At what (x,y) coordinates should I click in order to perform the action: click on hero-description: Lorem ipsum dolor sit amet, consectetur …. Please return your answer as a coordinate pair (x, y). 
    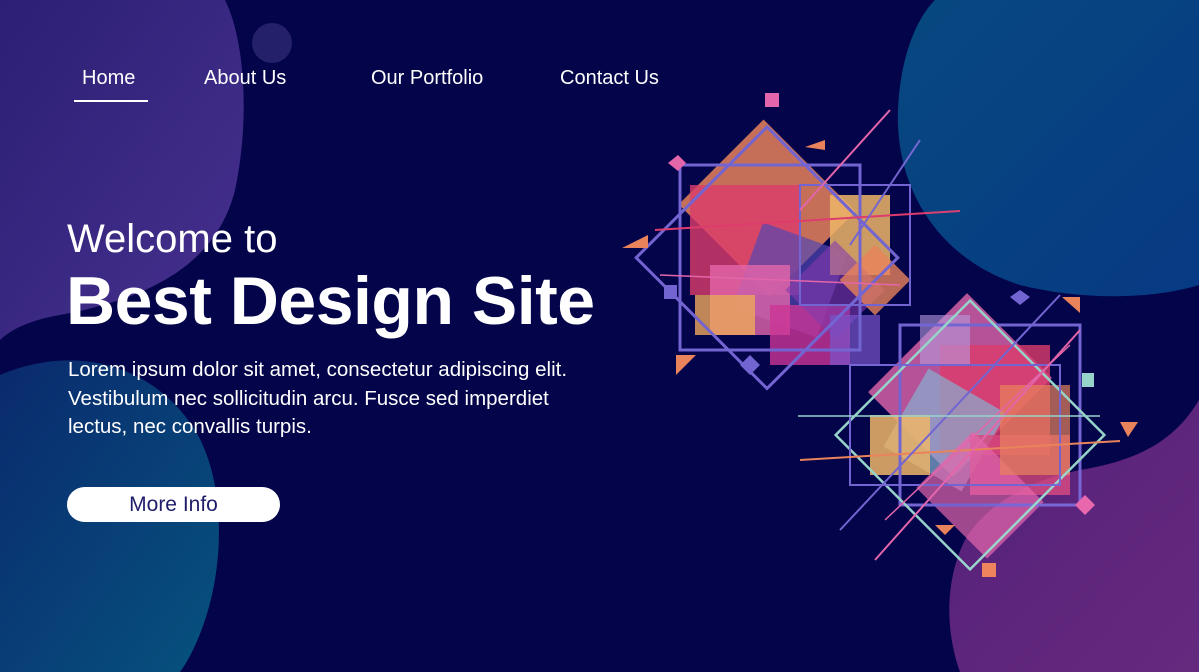
    Looking at the image, I should click on (318, 398).